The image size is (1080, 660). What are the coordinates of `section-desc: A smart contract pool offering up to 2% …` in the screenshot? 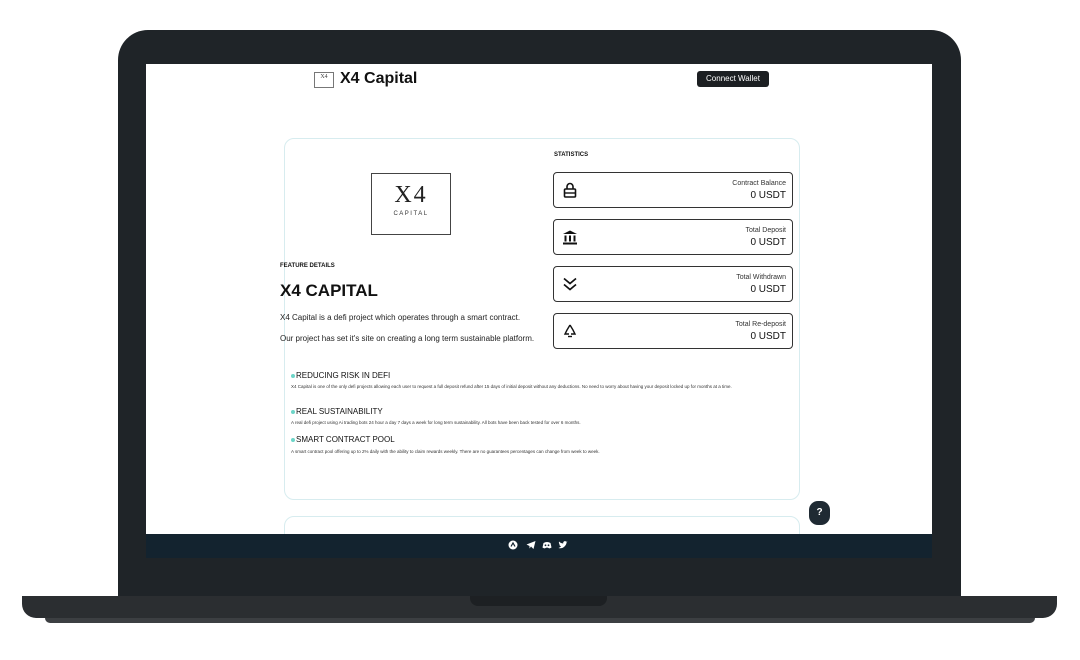 It's located at (445, 451).